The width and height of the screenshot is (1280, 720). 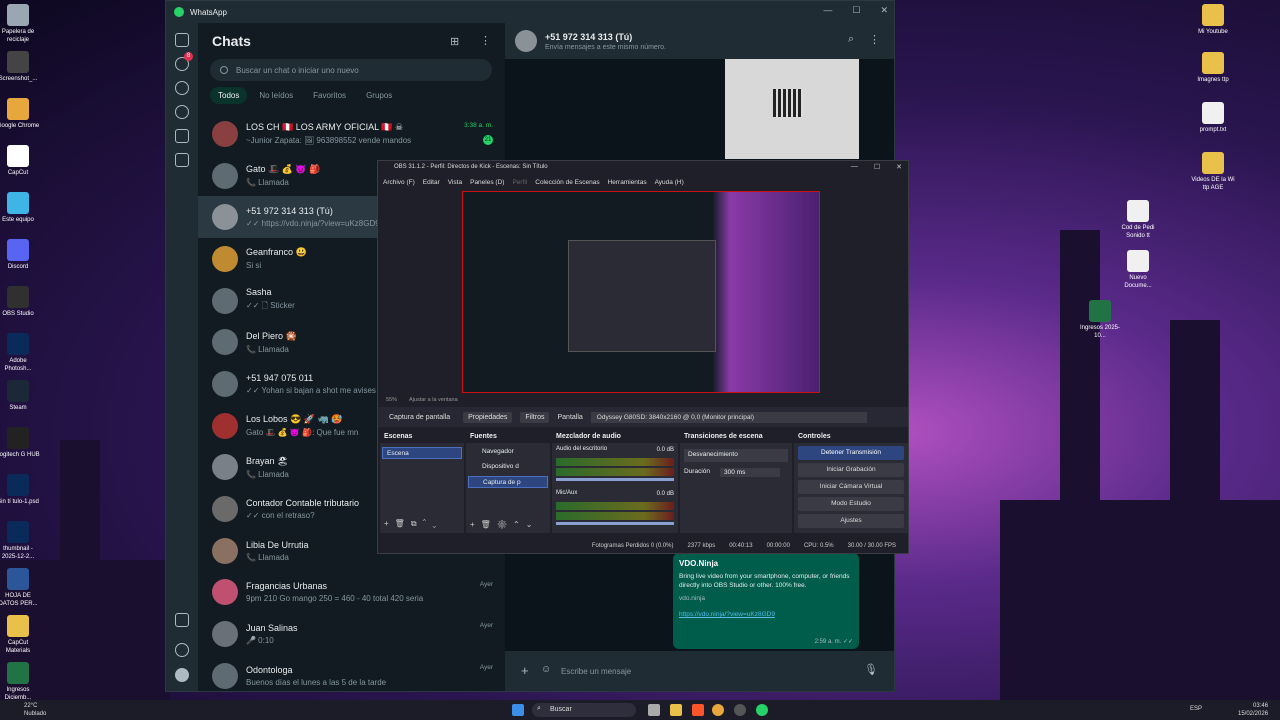 What do you see at coordinates (546, 669) in the screenshot?
I see `emoji-icon: ☺` at bounding box center [546, 669].